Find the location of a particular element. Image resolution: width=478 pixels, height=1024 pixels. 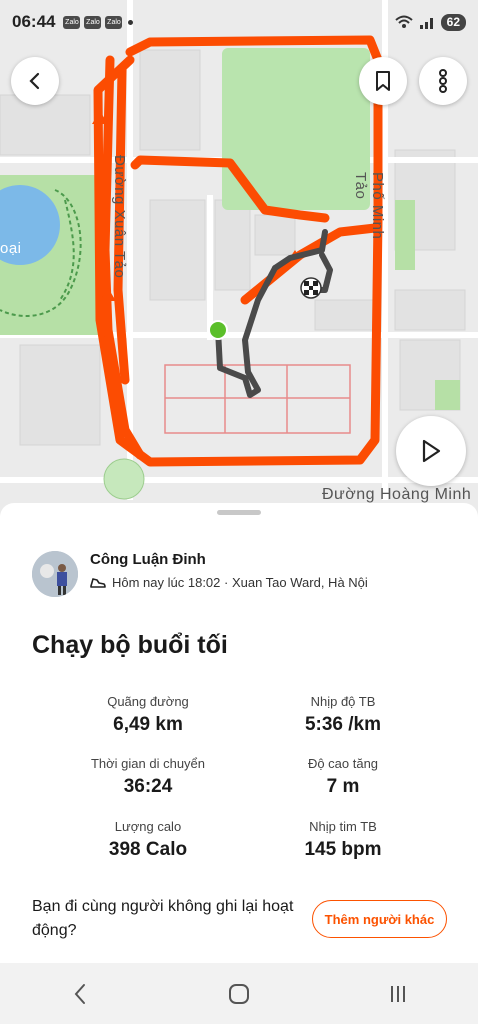

play-flyover-button is located at coordinates (431, 451).